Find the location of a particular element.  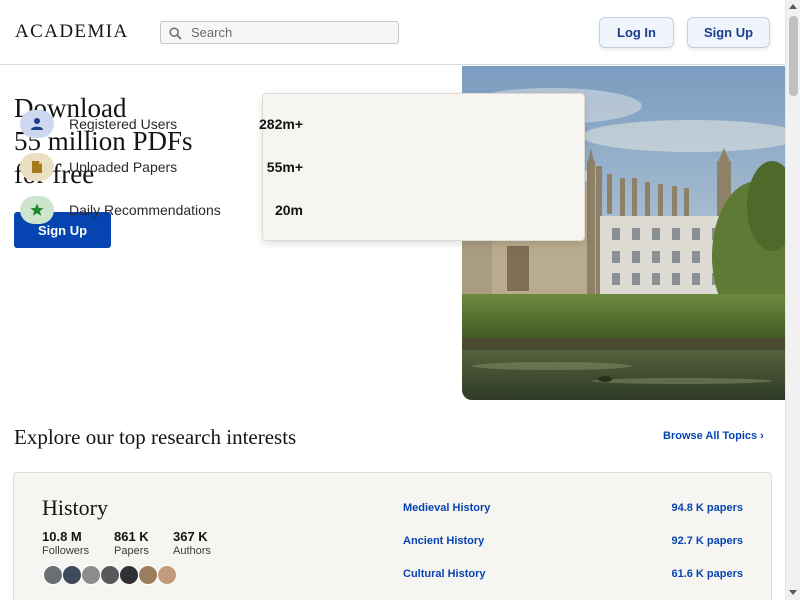

metric-caption: Authors is located at coordinates (192, 551).